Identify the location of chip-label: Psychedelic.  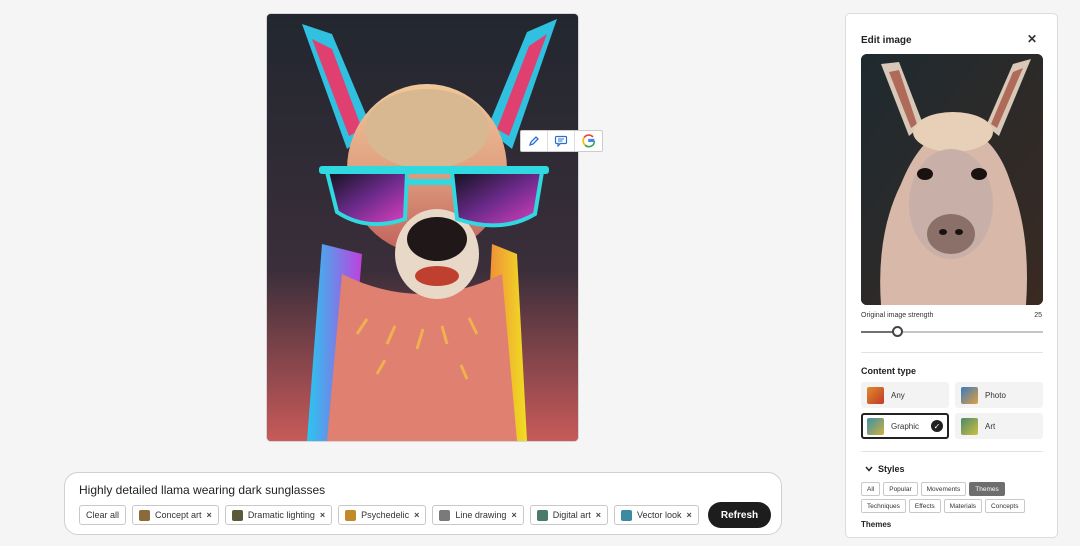
(385, 515).